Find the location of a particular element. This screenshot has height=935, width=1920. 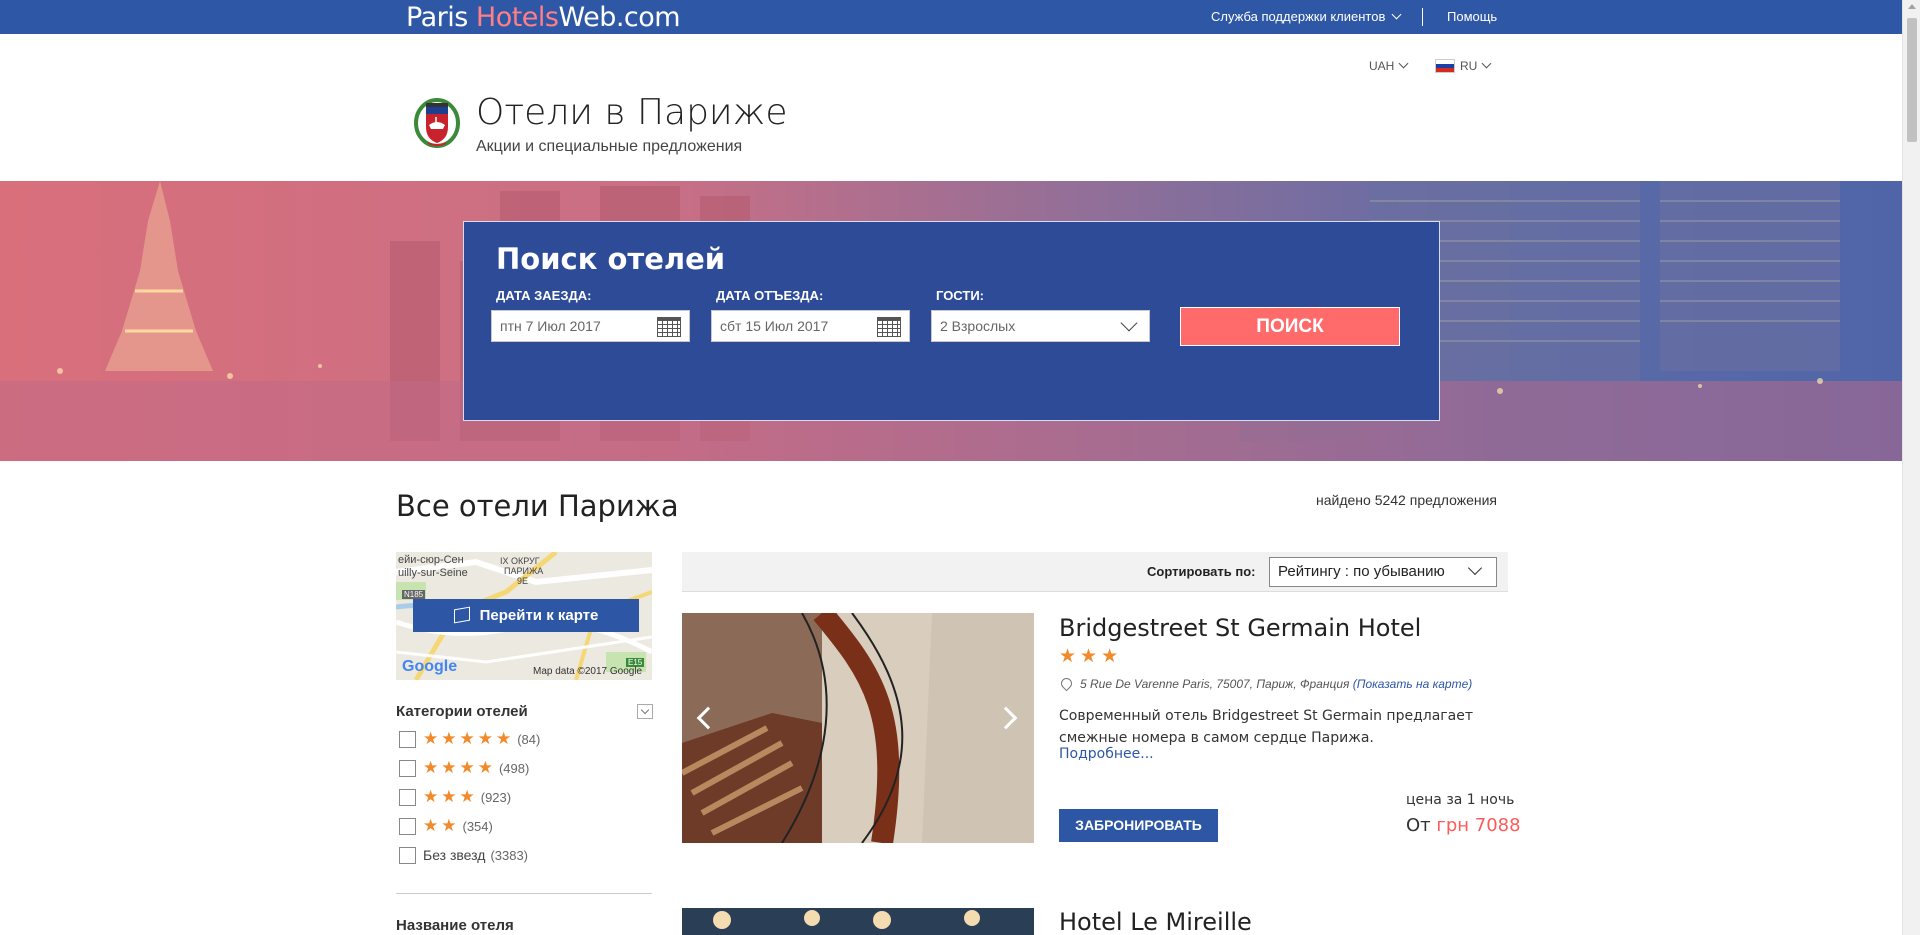

book-button: ЗАБРОНИРОВАТЬ is located at coordinates (1138, 825).